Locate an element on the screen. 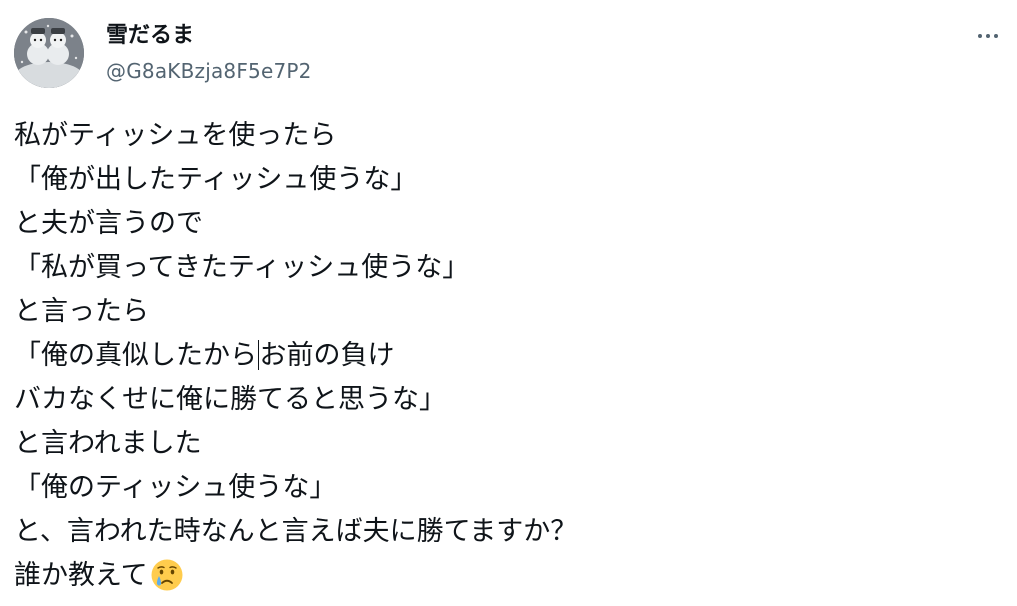 The width and height of the screenshot is (1017, 606). tweet-line: と夫が言うので is located at coordinates (108, 223).